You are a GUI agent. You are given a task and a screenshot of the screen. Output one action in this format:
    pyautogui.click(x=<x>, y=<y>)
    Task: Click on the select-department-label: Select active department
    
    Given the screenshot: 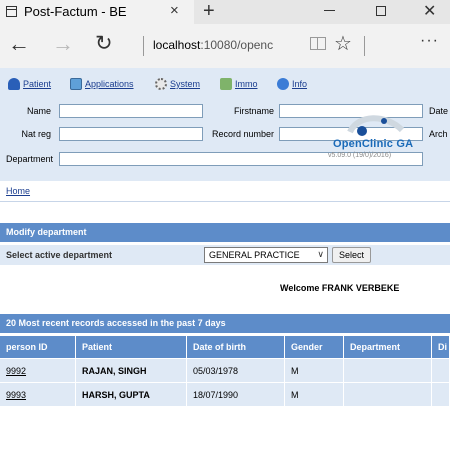 What is the action you would take?
    pyautogui.click(x=59, y=255)
    